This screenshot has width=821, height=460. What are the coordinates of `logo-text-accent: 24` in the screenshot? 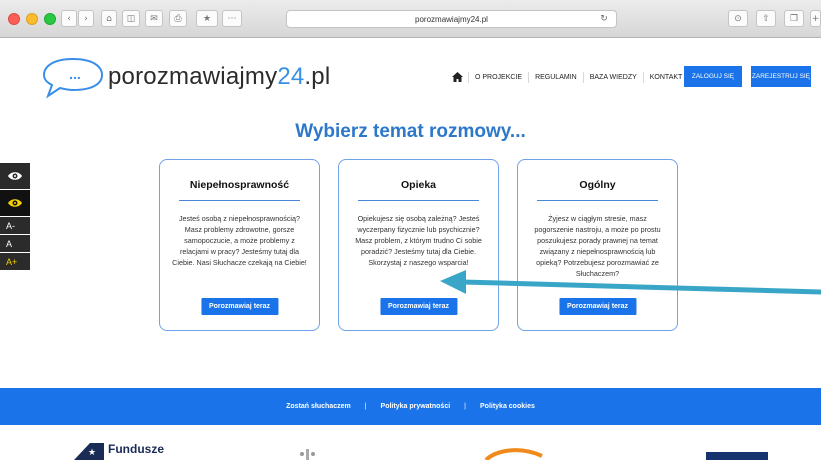 It's located at (291, 76).